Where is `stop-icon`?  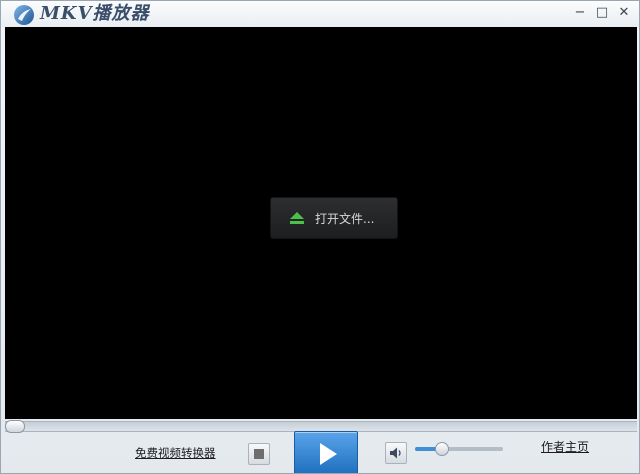 stop-icon is located at coordinates (259, 454).